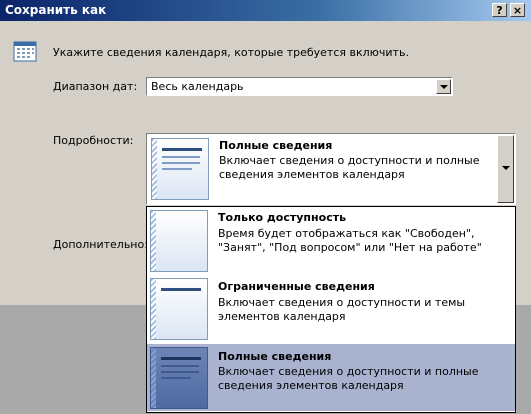  What do you see at coordinates (499, 10) in the screenshot?
I see `help-button: ?` at bounding box center [499, 10].